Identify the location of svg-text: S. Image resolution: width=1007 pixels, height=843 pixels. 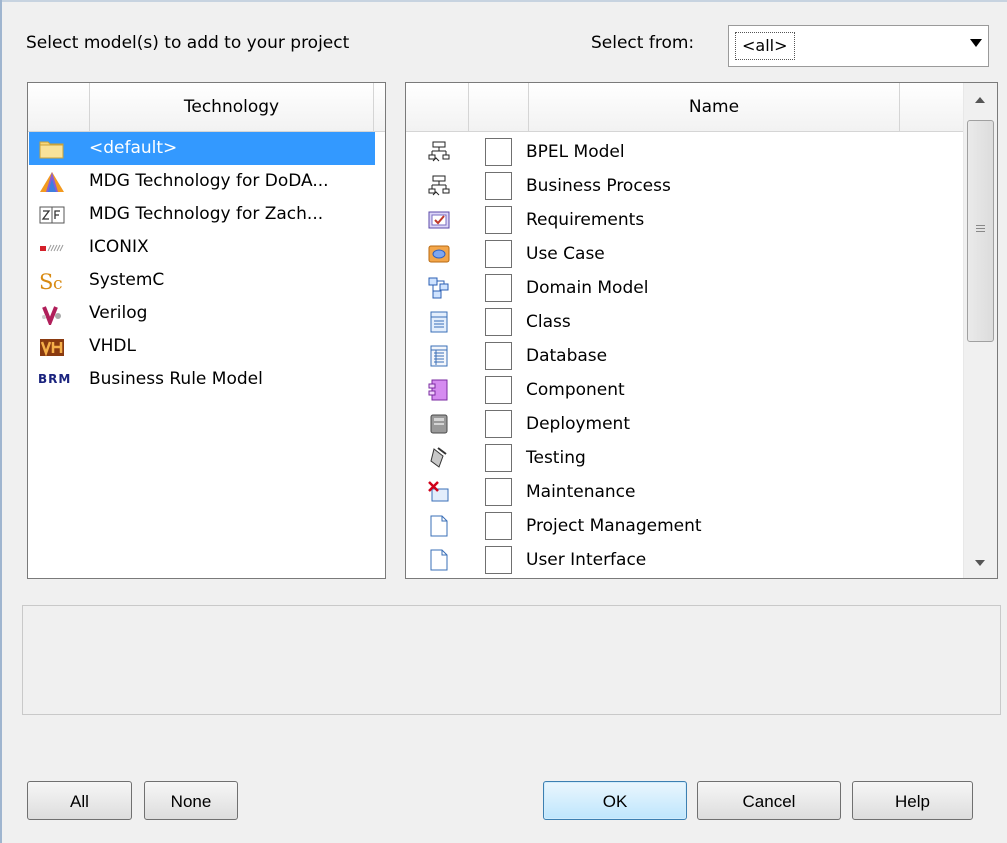
(46, 281).